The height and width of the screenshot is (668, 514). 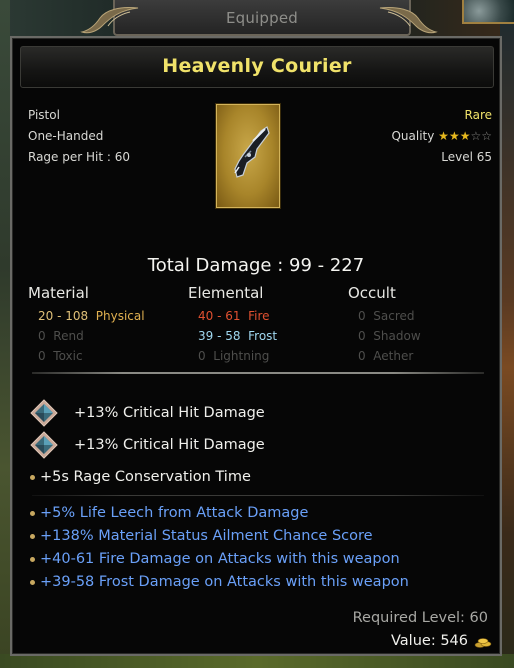 I want to click on item-name: Heavenly Courier, so click(x=257, y=66).